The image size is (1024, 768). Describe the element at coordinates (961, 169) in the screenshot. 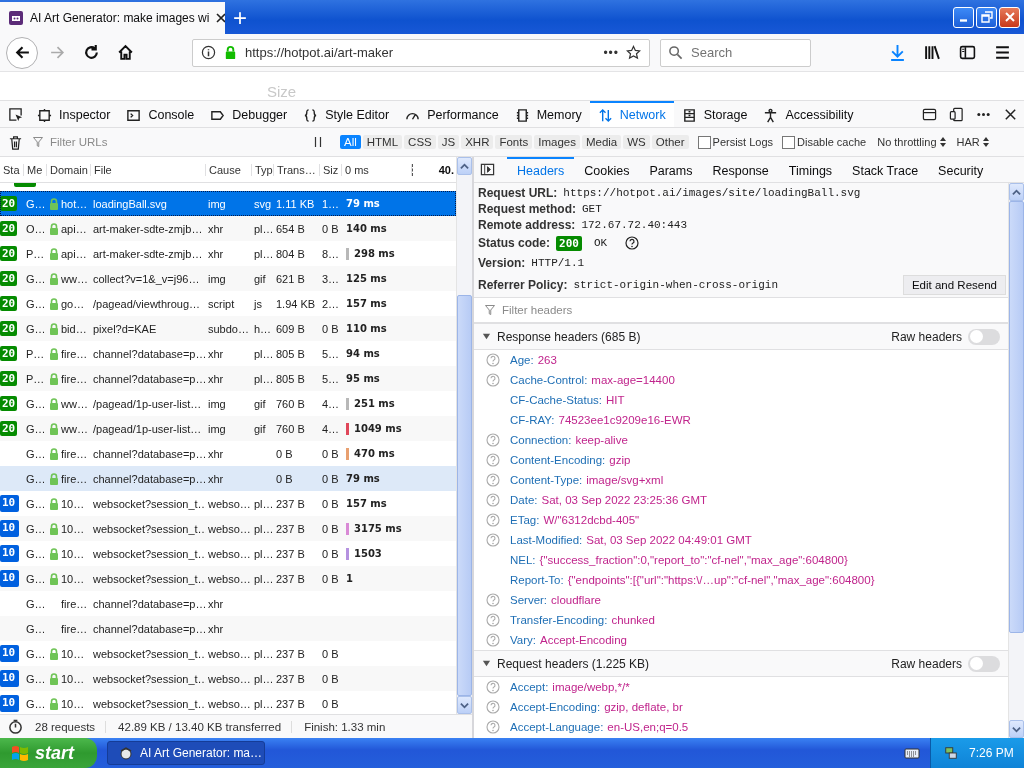

I see `detail-tab: Security` at that location.